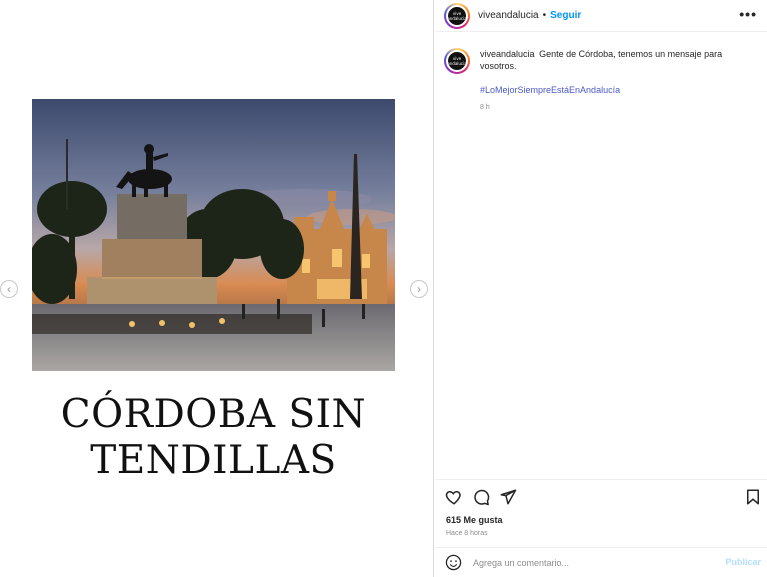 This screenshot has height=577, width=767. I want to click on comment-avatar: vive andalucia, so click(457, 61).